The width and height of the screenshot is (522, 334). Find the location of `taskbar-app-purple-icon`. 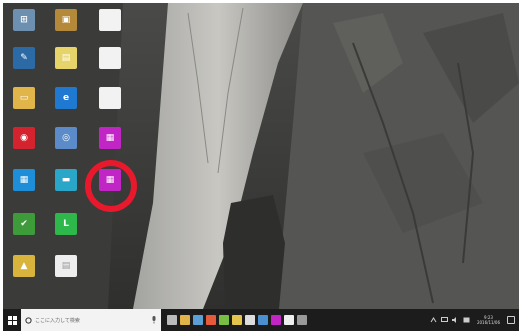

taskbar-app-purple-icon is located at coordinates (276, 320).